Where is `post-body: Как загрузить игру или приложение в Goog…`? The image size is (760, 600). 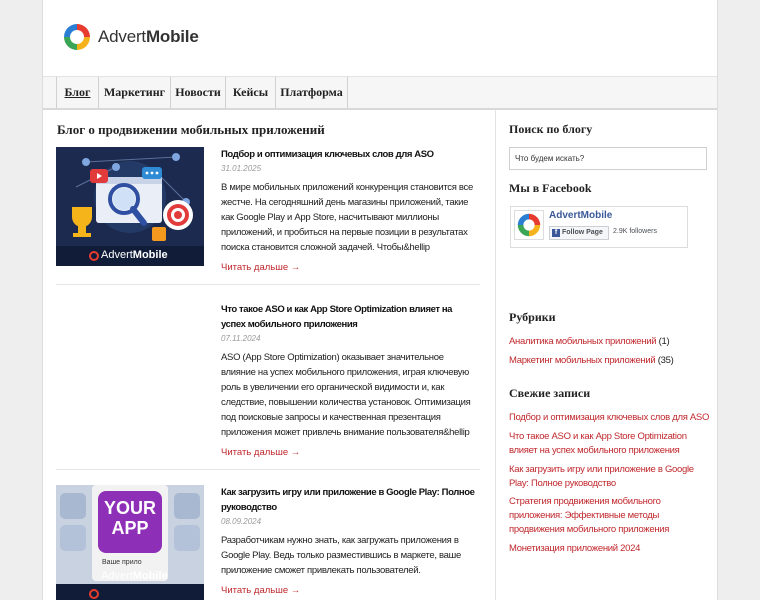 post-body: Как загрузить игру или приложение в Goog… is located at coordinates (349, 541).